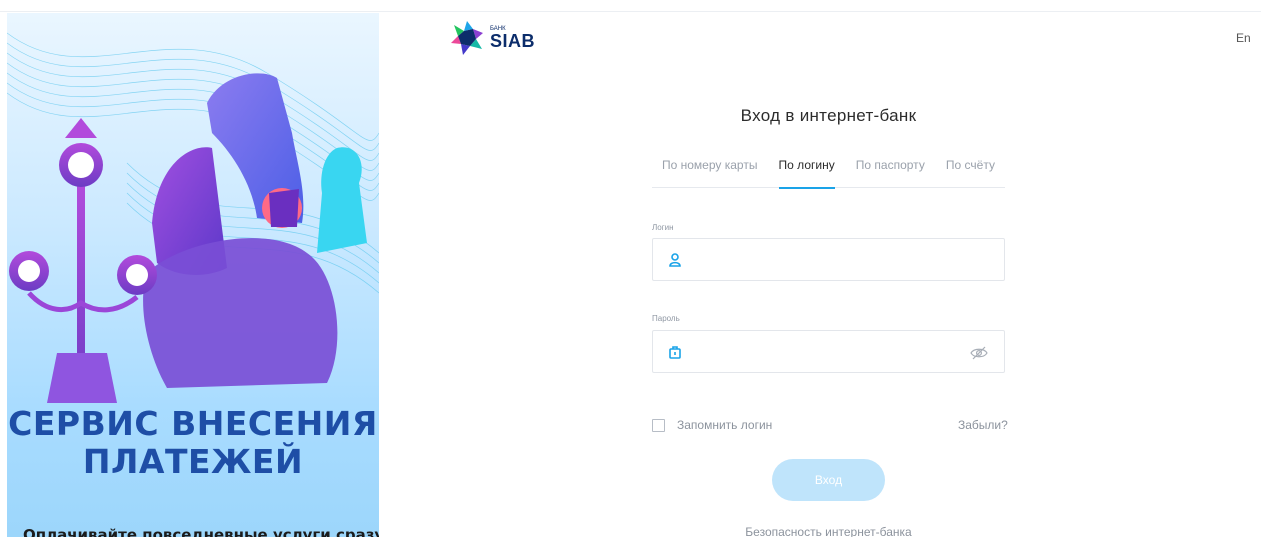 The height and width of the screenshot is (537, 1261). I want to click on language-switch: En, so click(1243, 38).